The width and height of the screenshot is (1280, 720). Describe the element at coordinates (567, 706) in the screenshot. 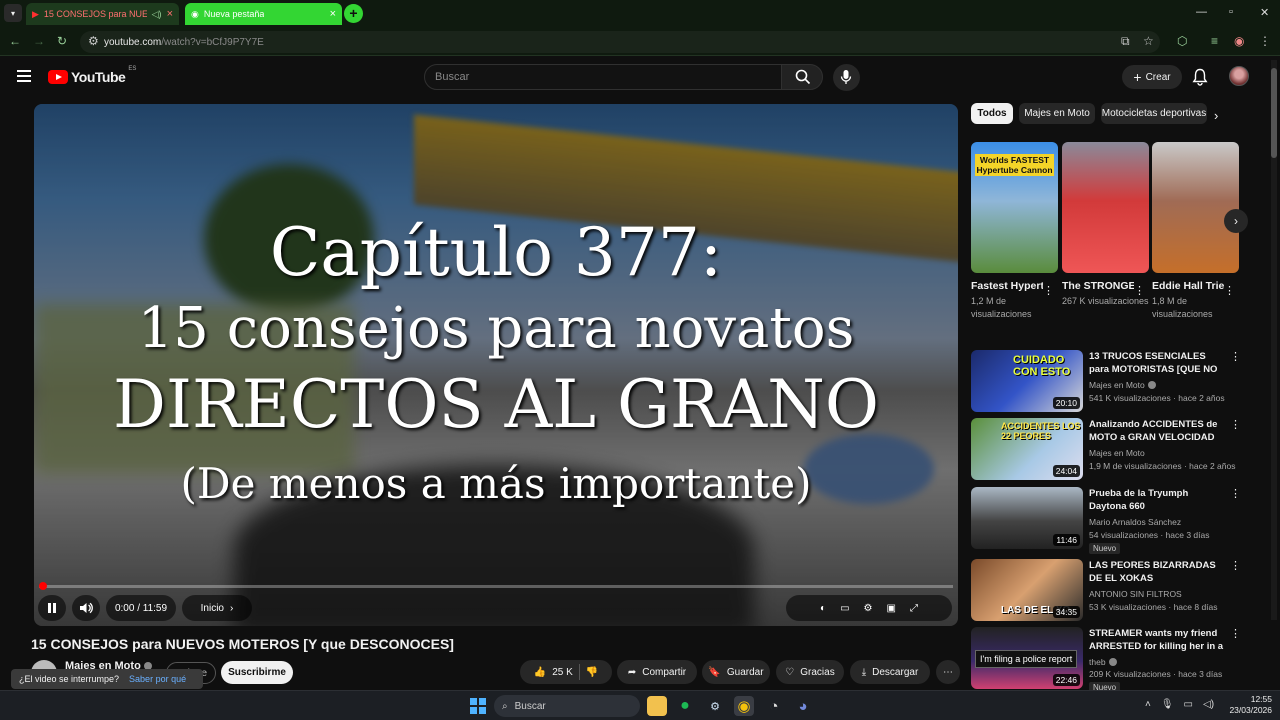

I see `taskbar-search-input: ⌕ Buscar` at that location.